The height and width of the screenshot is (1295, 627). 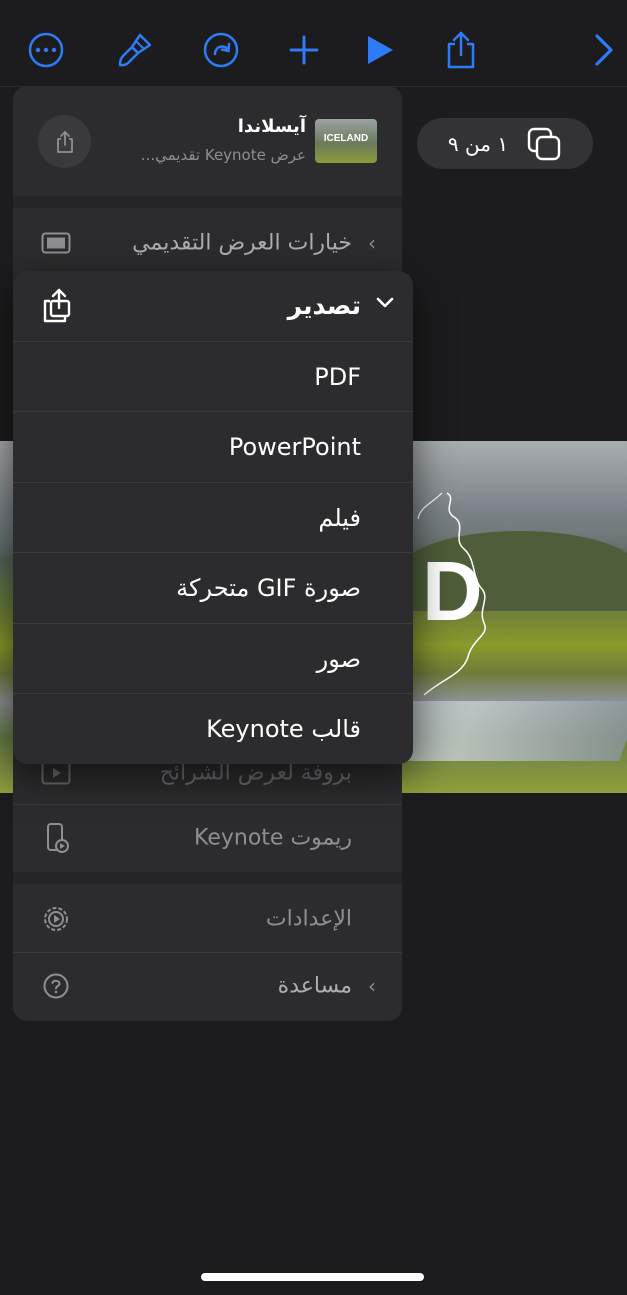 I want to click on chevron-down-icon, so click(x=385, y=302).